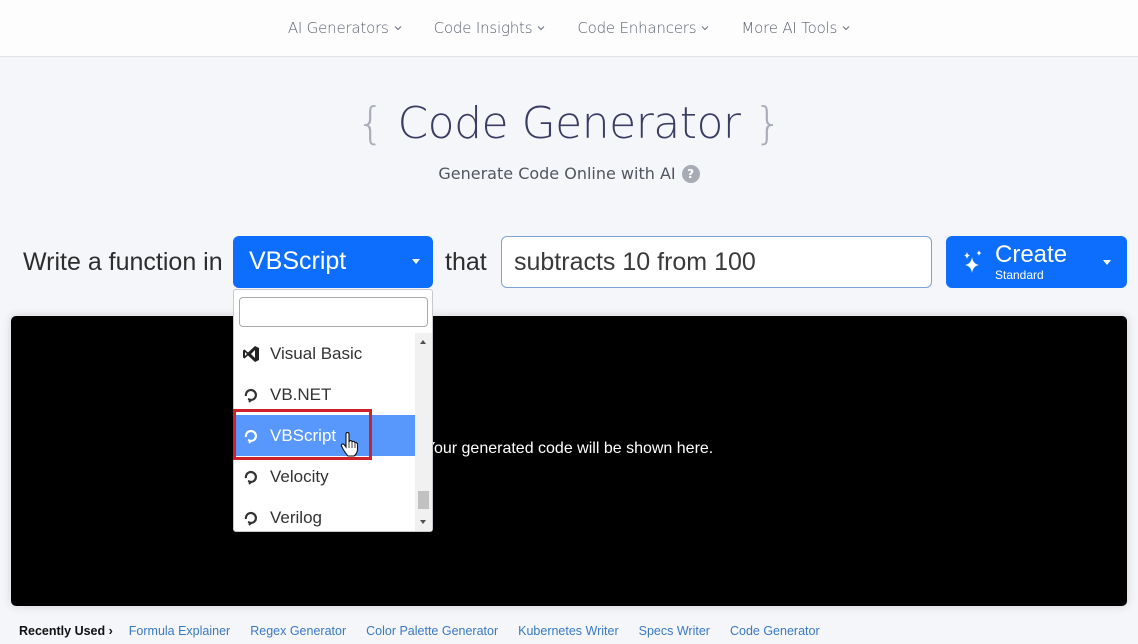 Image resolution: width=1138 pixels, height=644 pixels. I want to click on dropdown-scrollbar, so click(423, 432).